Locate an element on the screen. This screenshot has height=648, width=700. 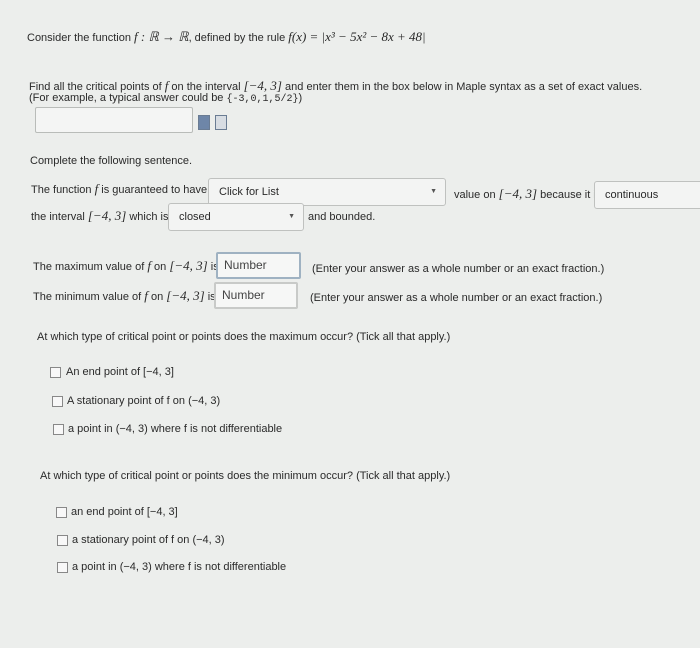
sentence-text: which is is located at coordinates (149, 217).